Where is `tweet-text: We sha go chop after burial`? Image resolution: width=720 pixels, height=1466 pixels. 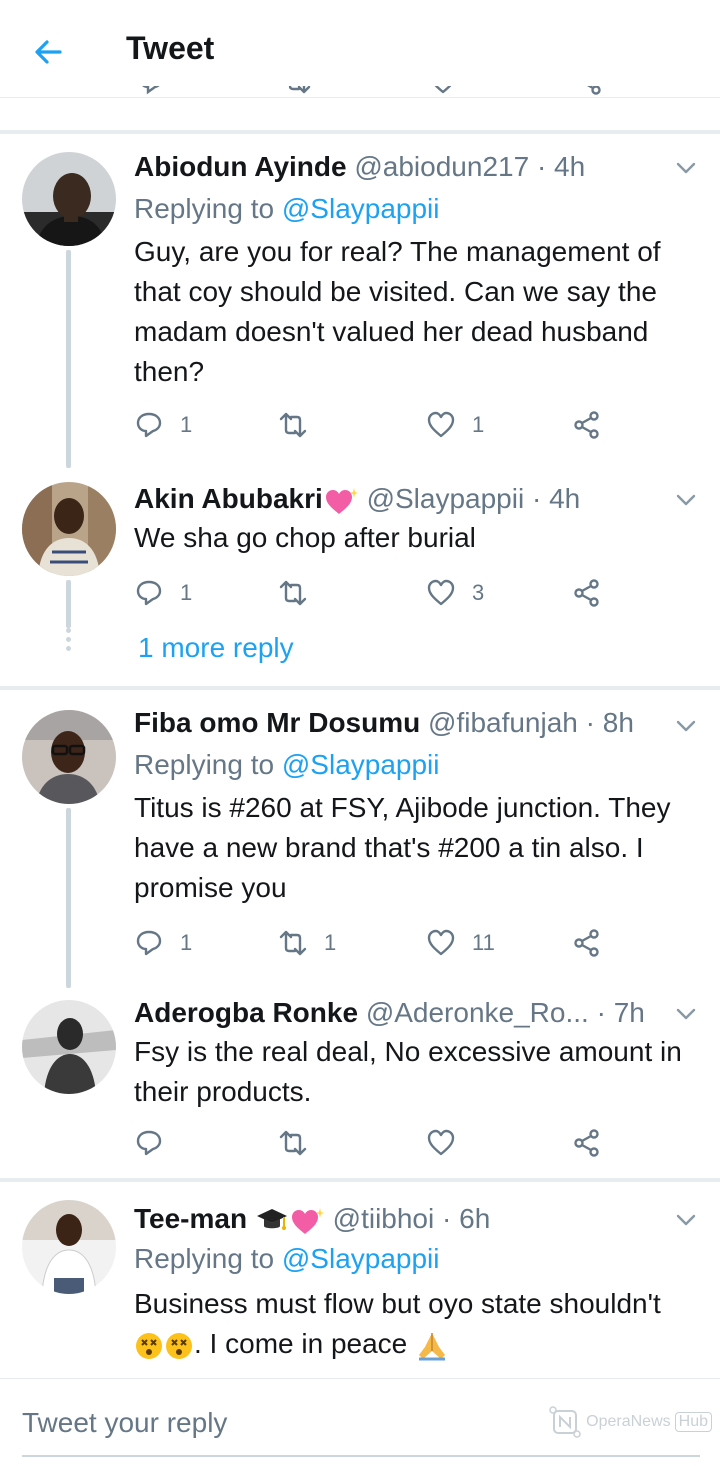 tweet-text: We sha go chop after burial is located at coordinates (305, 537).